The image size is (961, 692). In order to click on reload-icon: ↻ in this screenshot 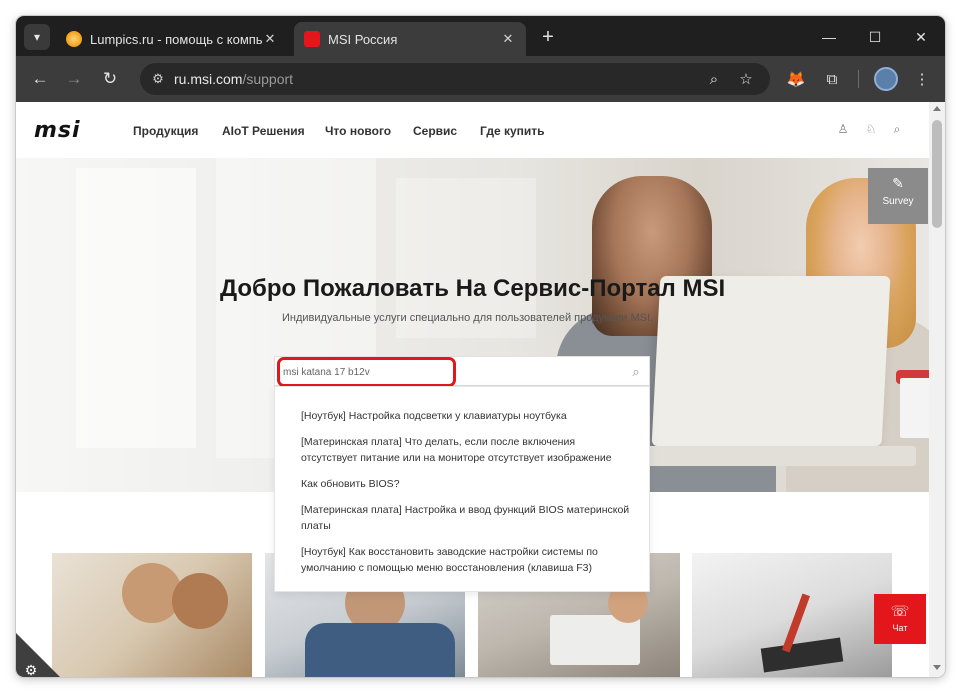, I will do `click(110, 78)`.